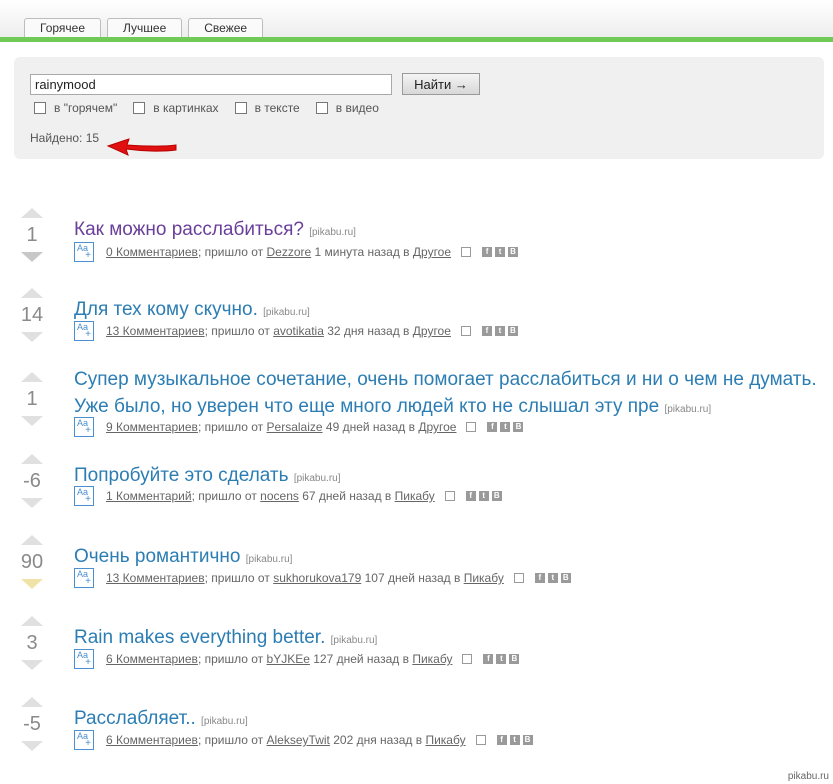 This screenshot has width=833, height=784. Describe the element at coordinates (347, 108) in the screenshot. I see `filter-video: в видео` at that location.